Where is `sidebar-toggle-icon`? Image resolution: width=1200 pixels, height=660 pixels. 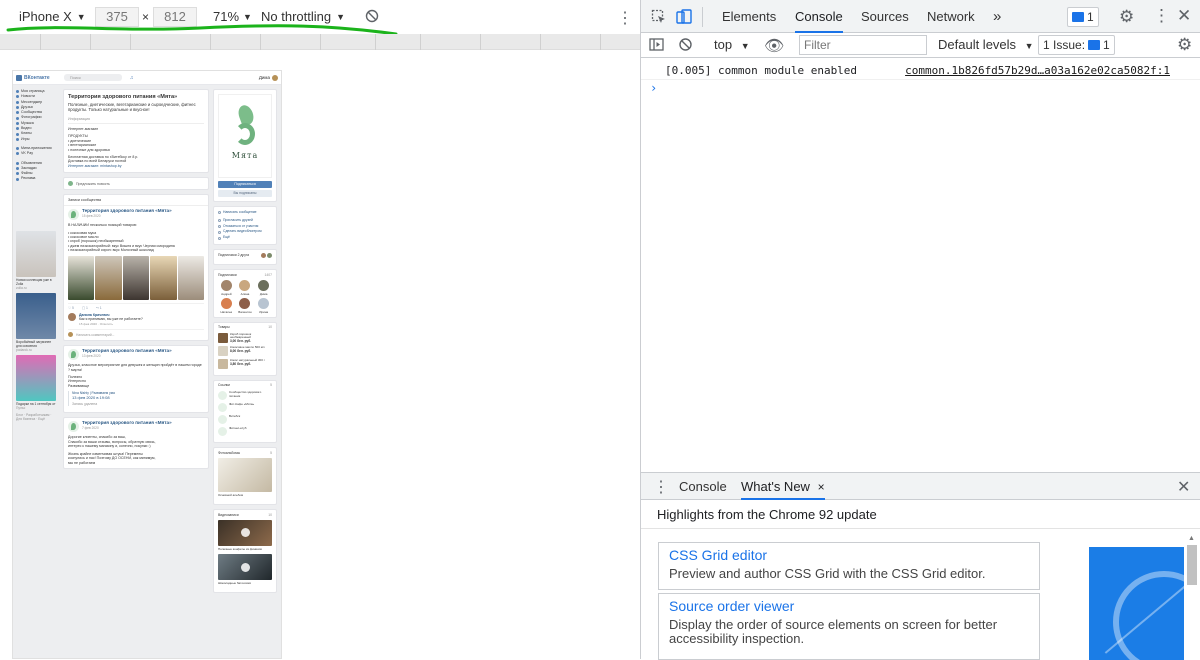 sidebar-toggle-icon is located at coordinates (656, 46).